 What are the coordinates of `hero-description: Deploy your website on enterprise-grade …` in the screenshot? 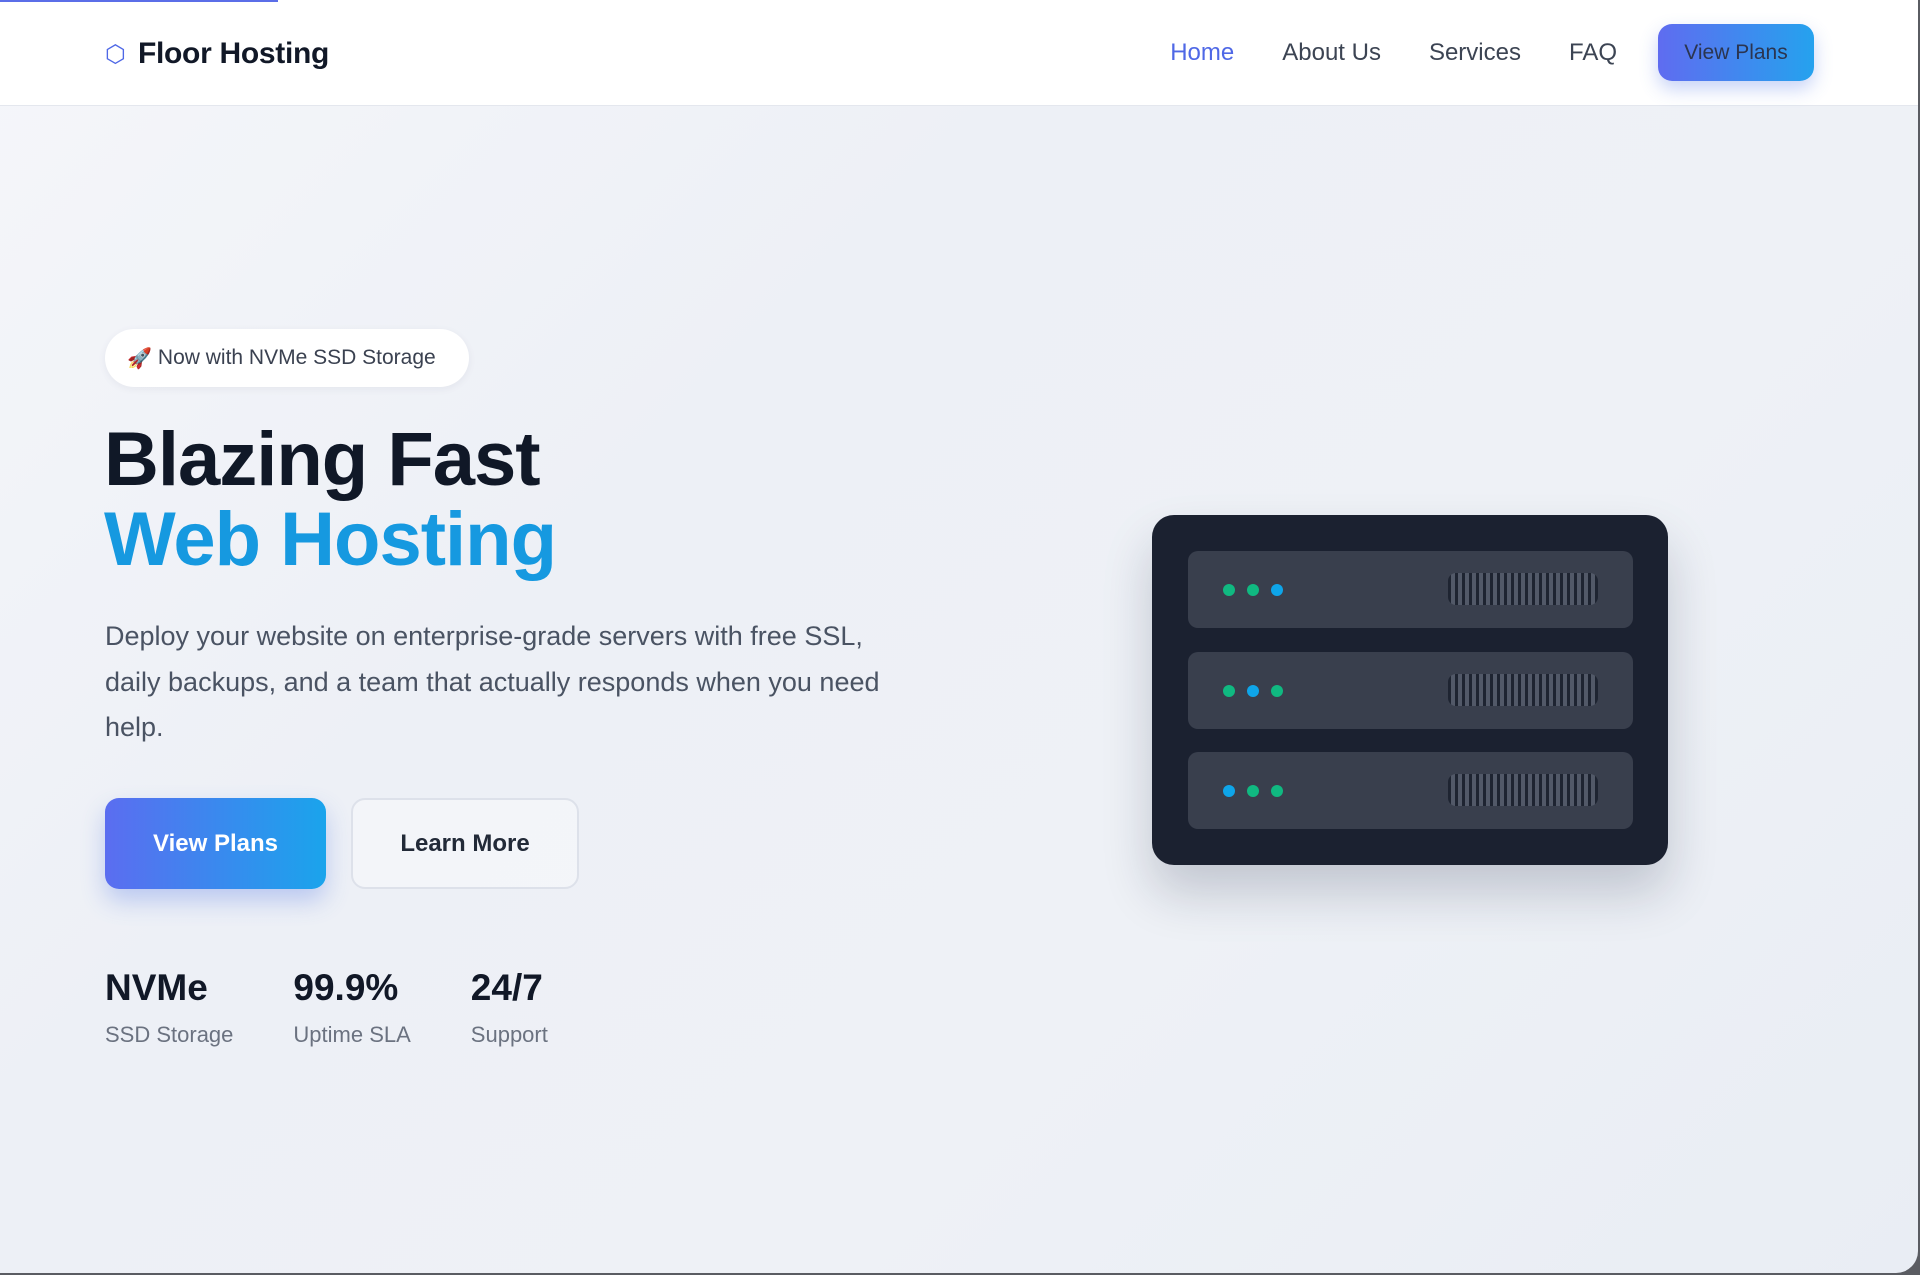 It's located at (492, 681).